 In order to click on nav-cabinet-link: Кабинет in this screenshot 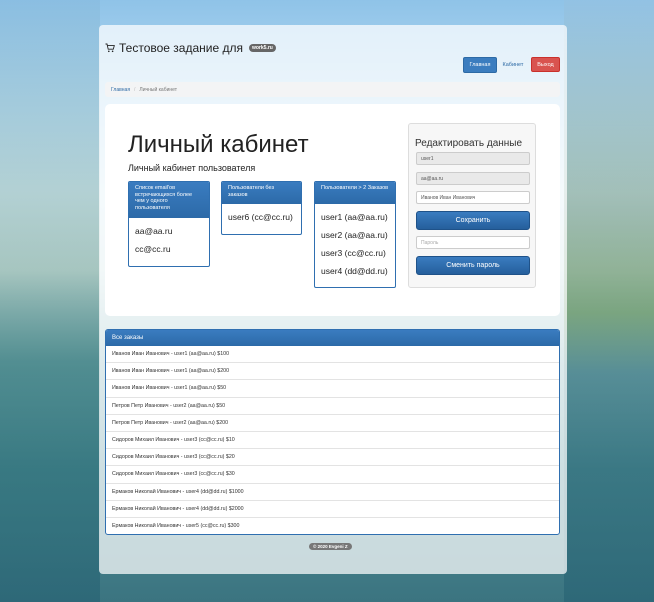, I will do `click(513, 65)`.